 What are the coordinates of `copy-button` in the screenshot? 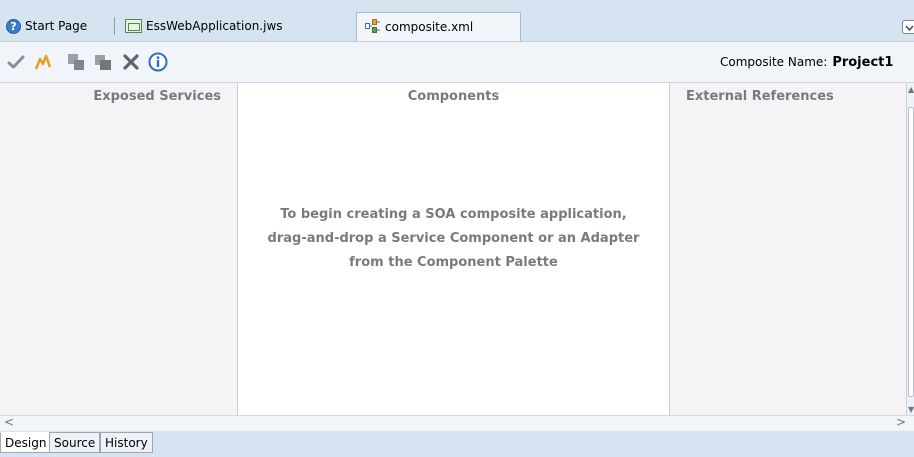 It's located at (76, 62).